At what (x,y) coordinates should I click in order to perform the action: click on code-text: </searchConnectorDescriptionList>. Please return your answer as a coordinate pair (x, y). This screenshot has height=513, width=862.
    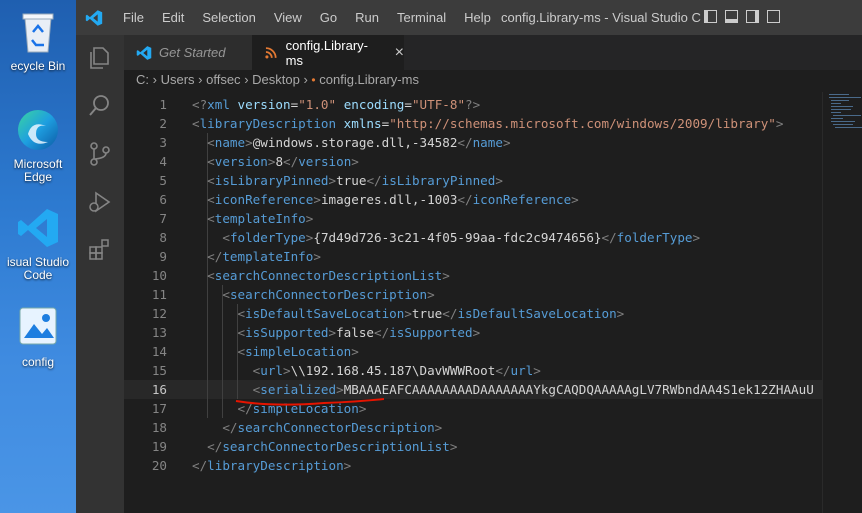
    Looking at the image, I should click on (332, 446).